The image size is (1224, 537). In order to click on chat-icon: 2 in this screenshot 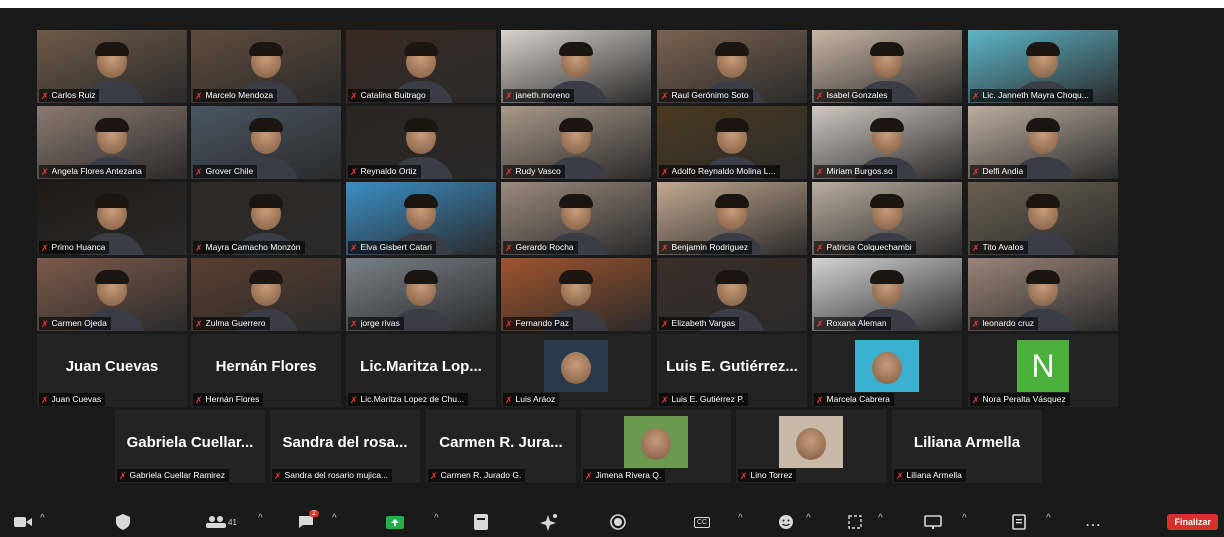, I will do `click(308, 521)`.